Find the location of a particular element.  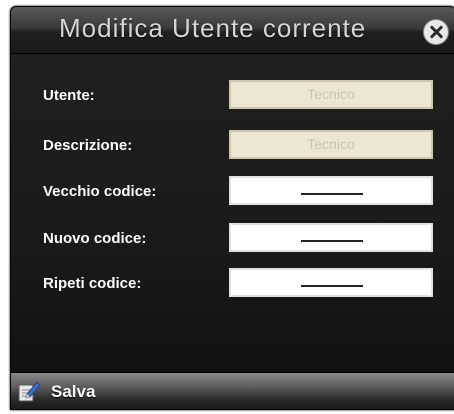

save-label: Salva is located at coordinates (73, 391).